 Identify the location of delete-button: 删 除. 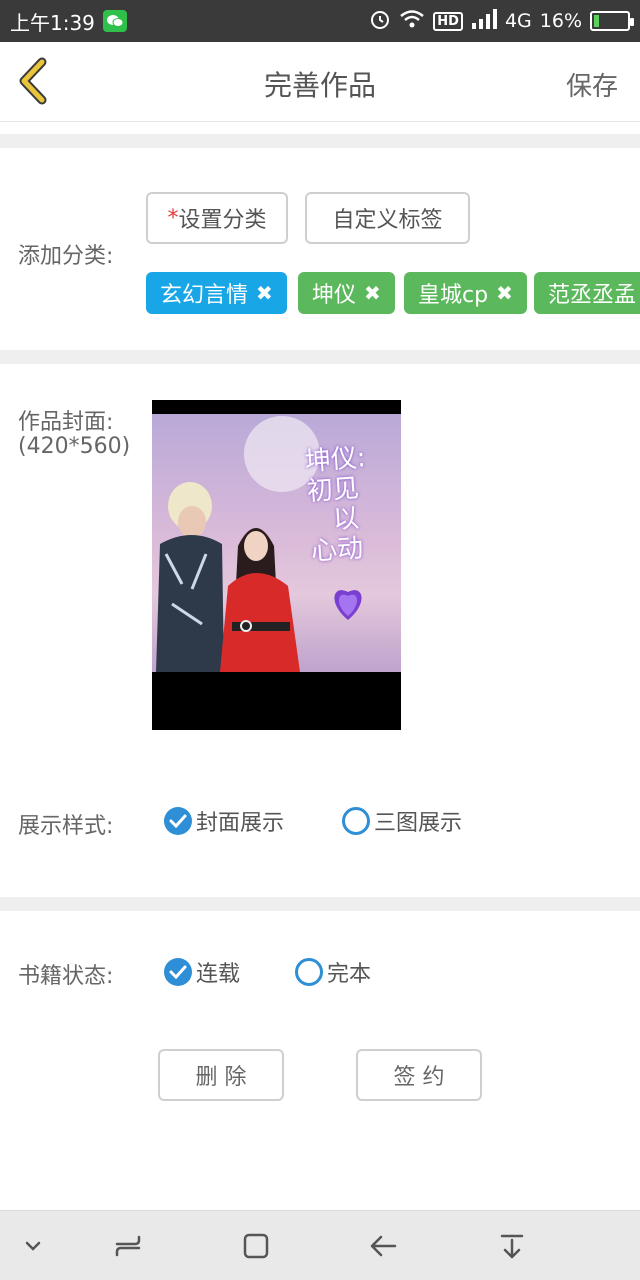
(221, 1075).